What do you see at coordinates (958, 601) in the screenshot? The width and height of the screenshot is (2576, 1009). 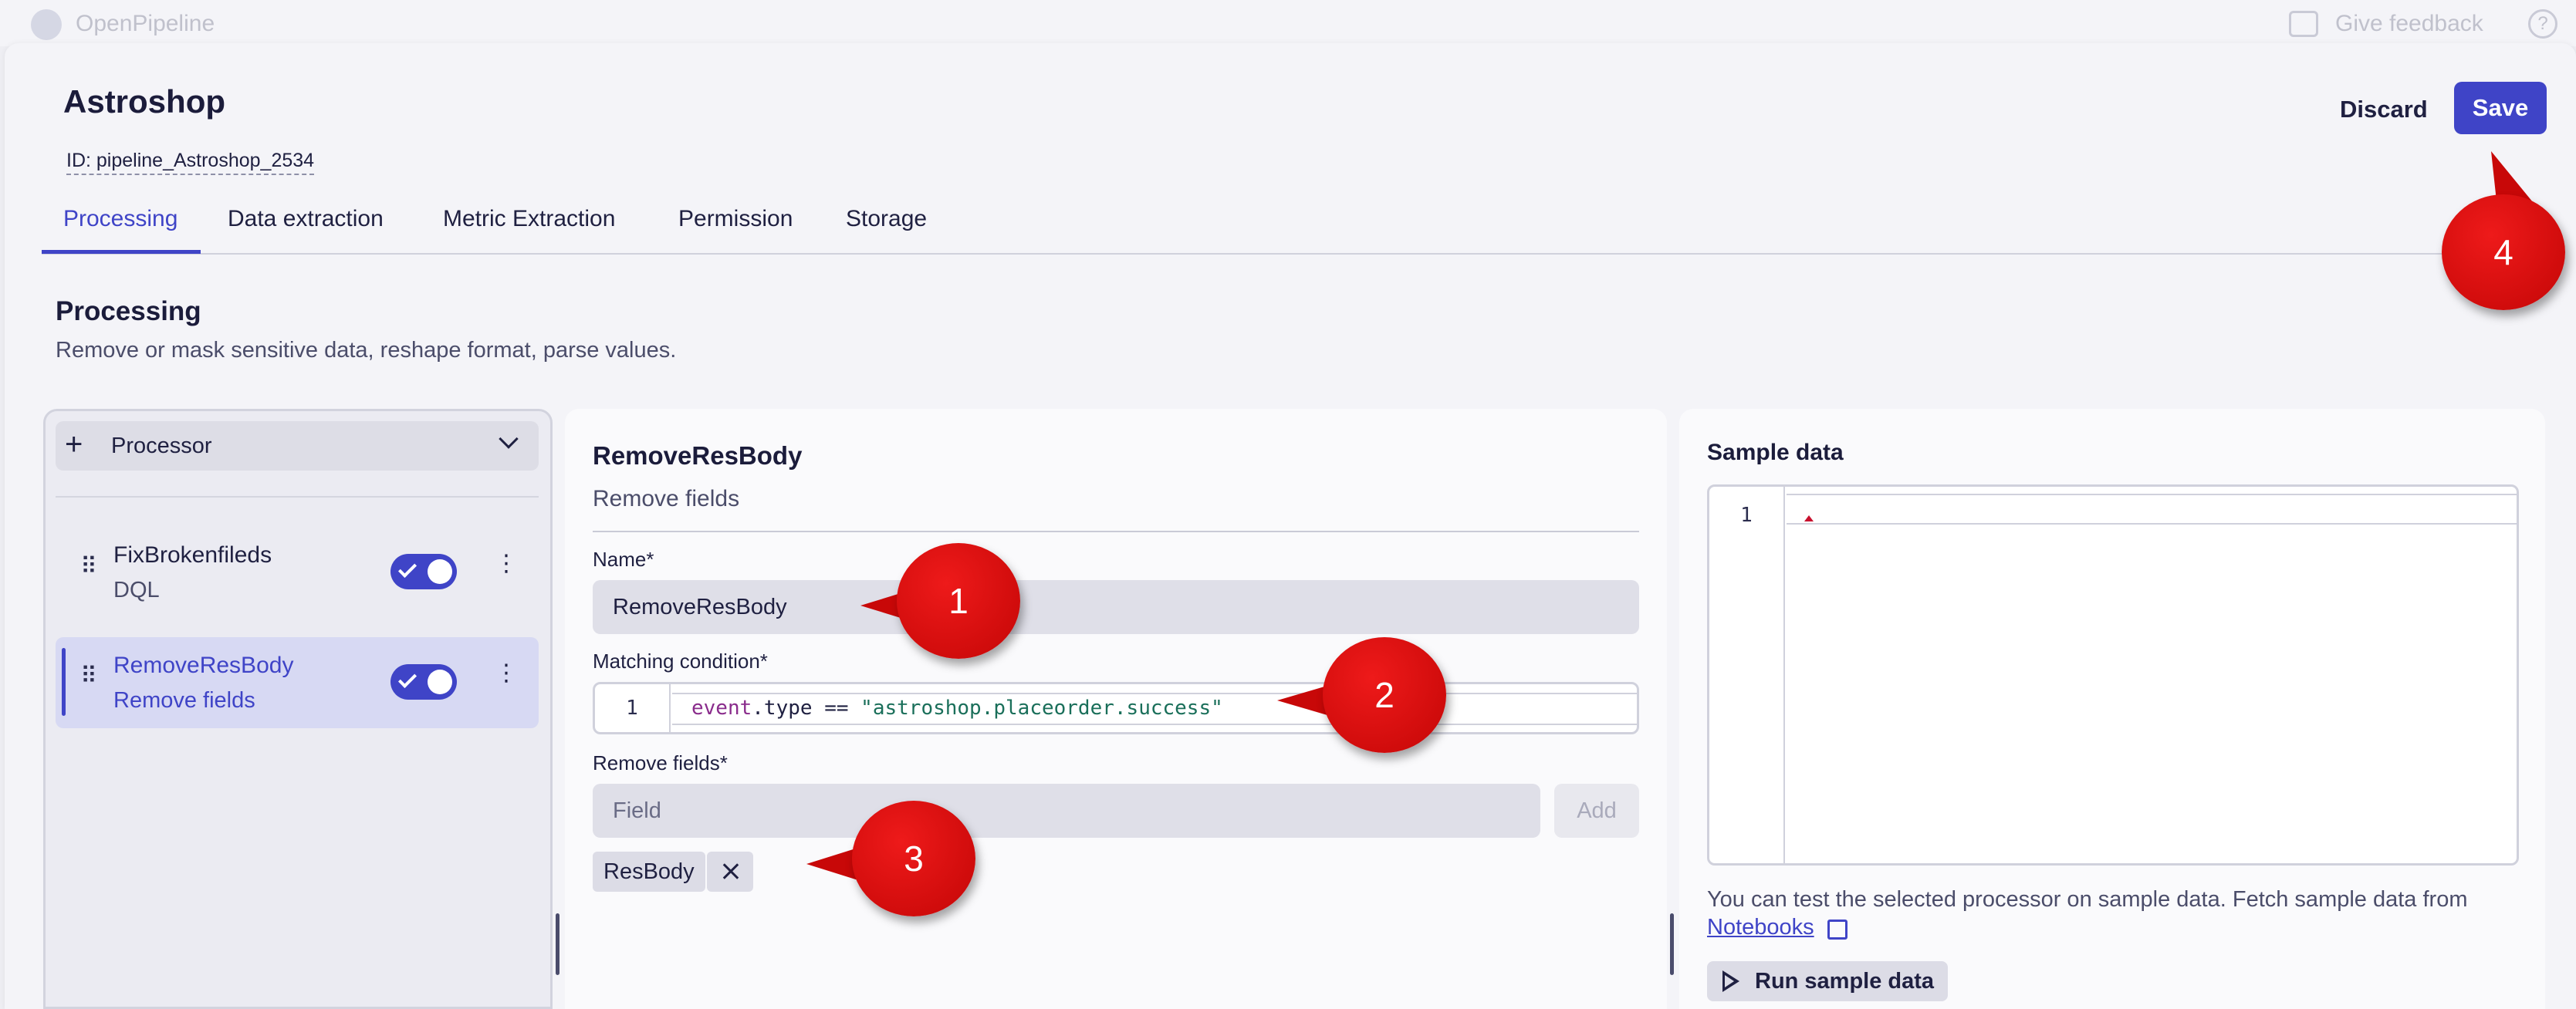 I see `callout-1: 1` at bounding box center [958, 601].